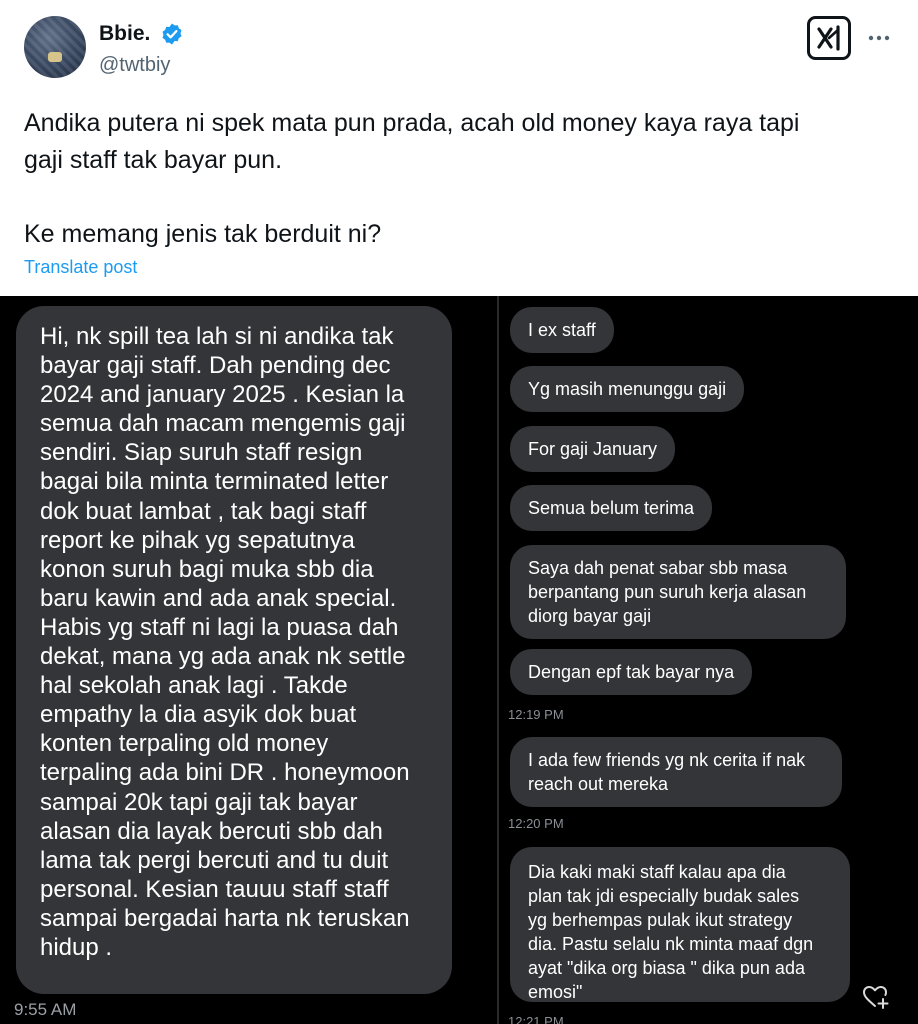 The width and height of the screenshot is (918, 1024). I want to click on chat-bubble-right: For gaji January, so click(593, 449).